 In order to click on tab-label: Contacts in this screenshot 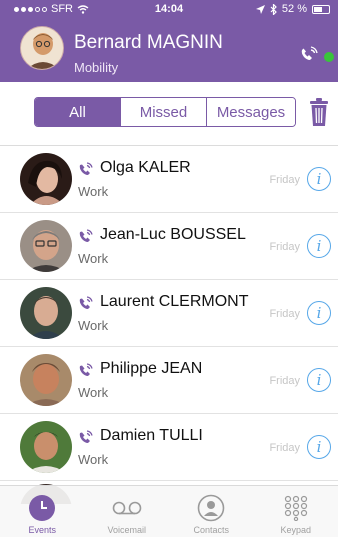, I will do `click(211, 530)`.